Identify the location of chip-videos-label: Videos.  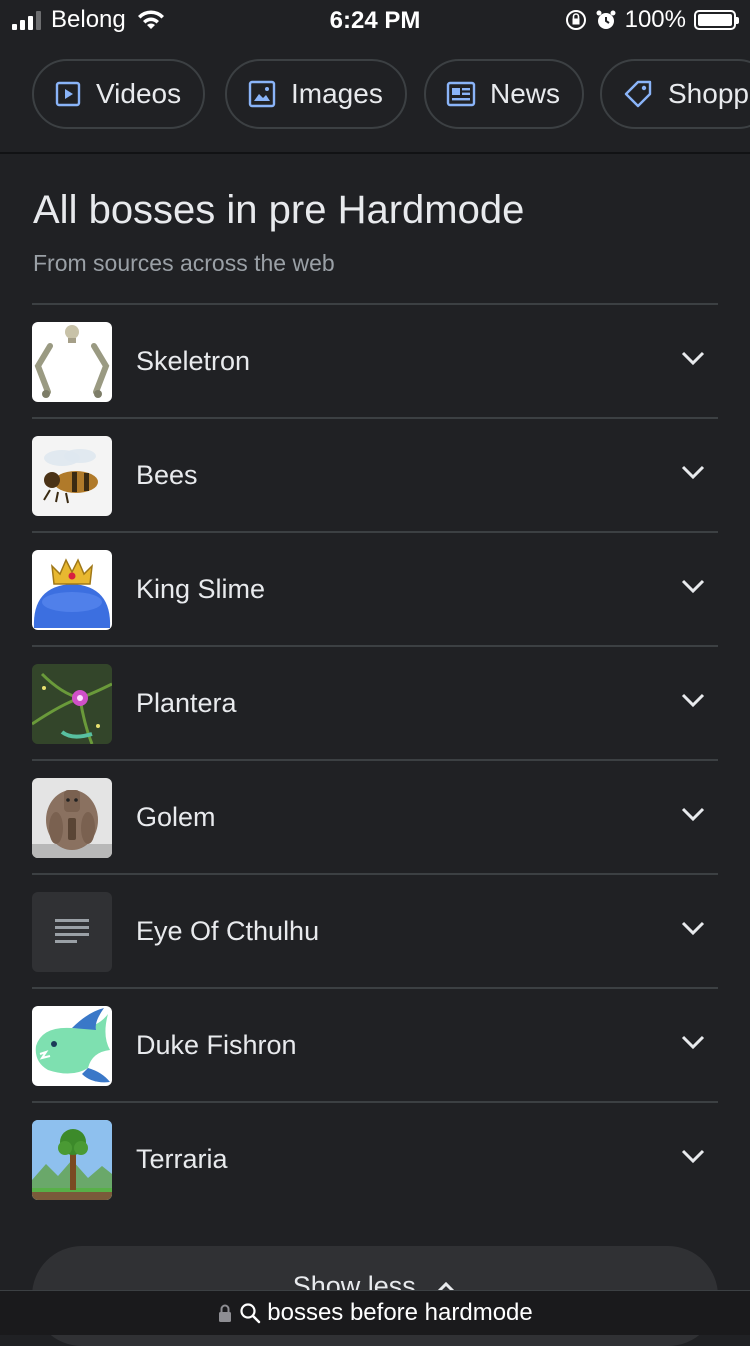
(139, 93).